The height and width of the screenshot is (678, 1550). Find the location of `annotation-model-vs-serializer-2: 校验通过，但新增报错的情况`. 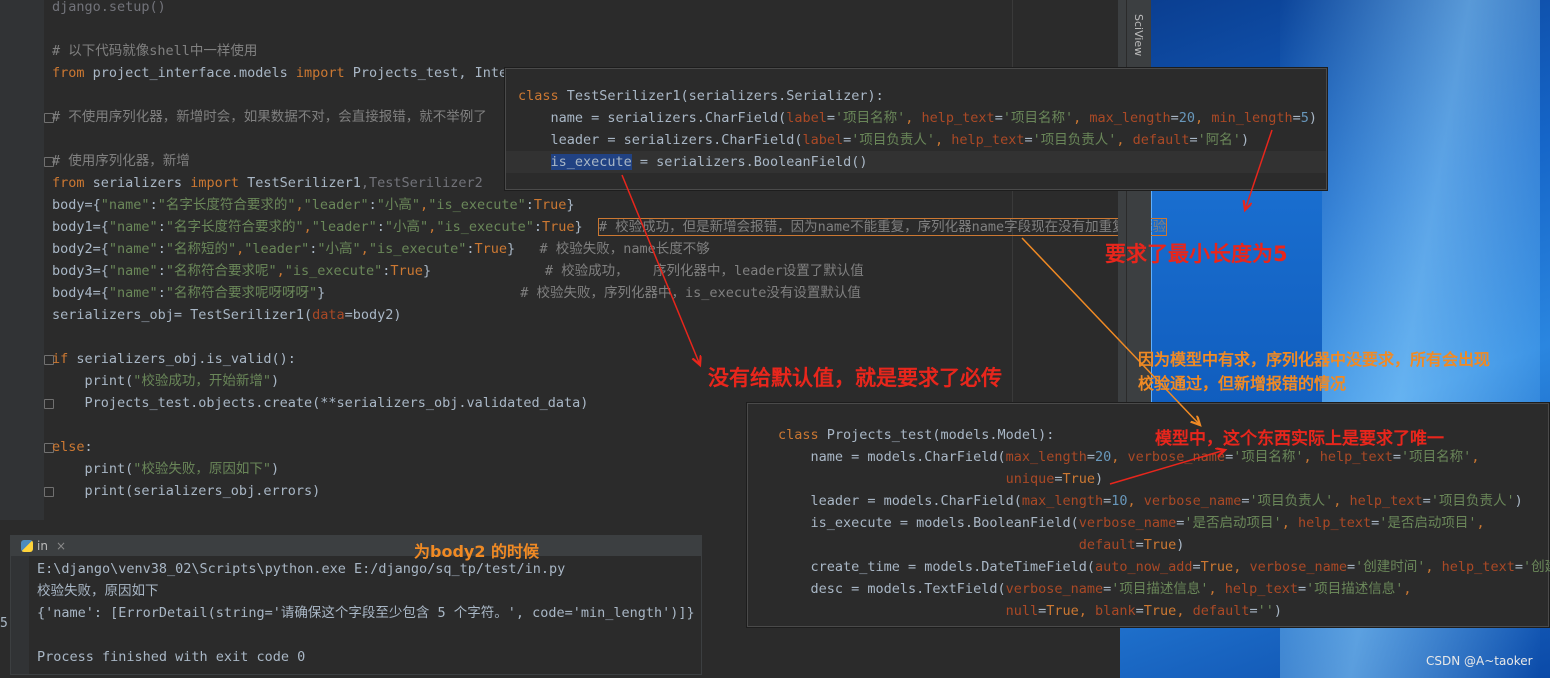

annotation-model-vs-serializer-2: 校验通过，但新增报错的情况 is located at coordinates (1242, 383).